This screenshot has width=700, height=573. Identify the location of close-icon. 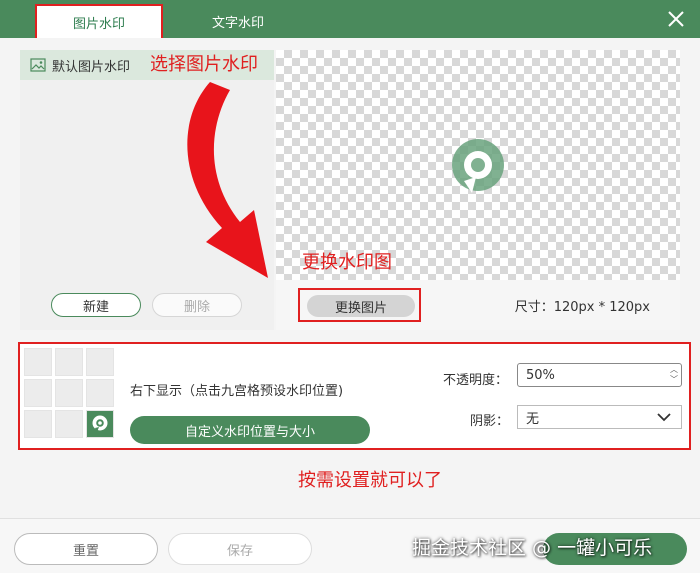
(676, 19).